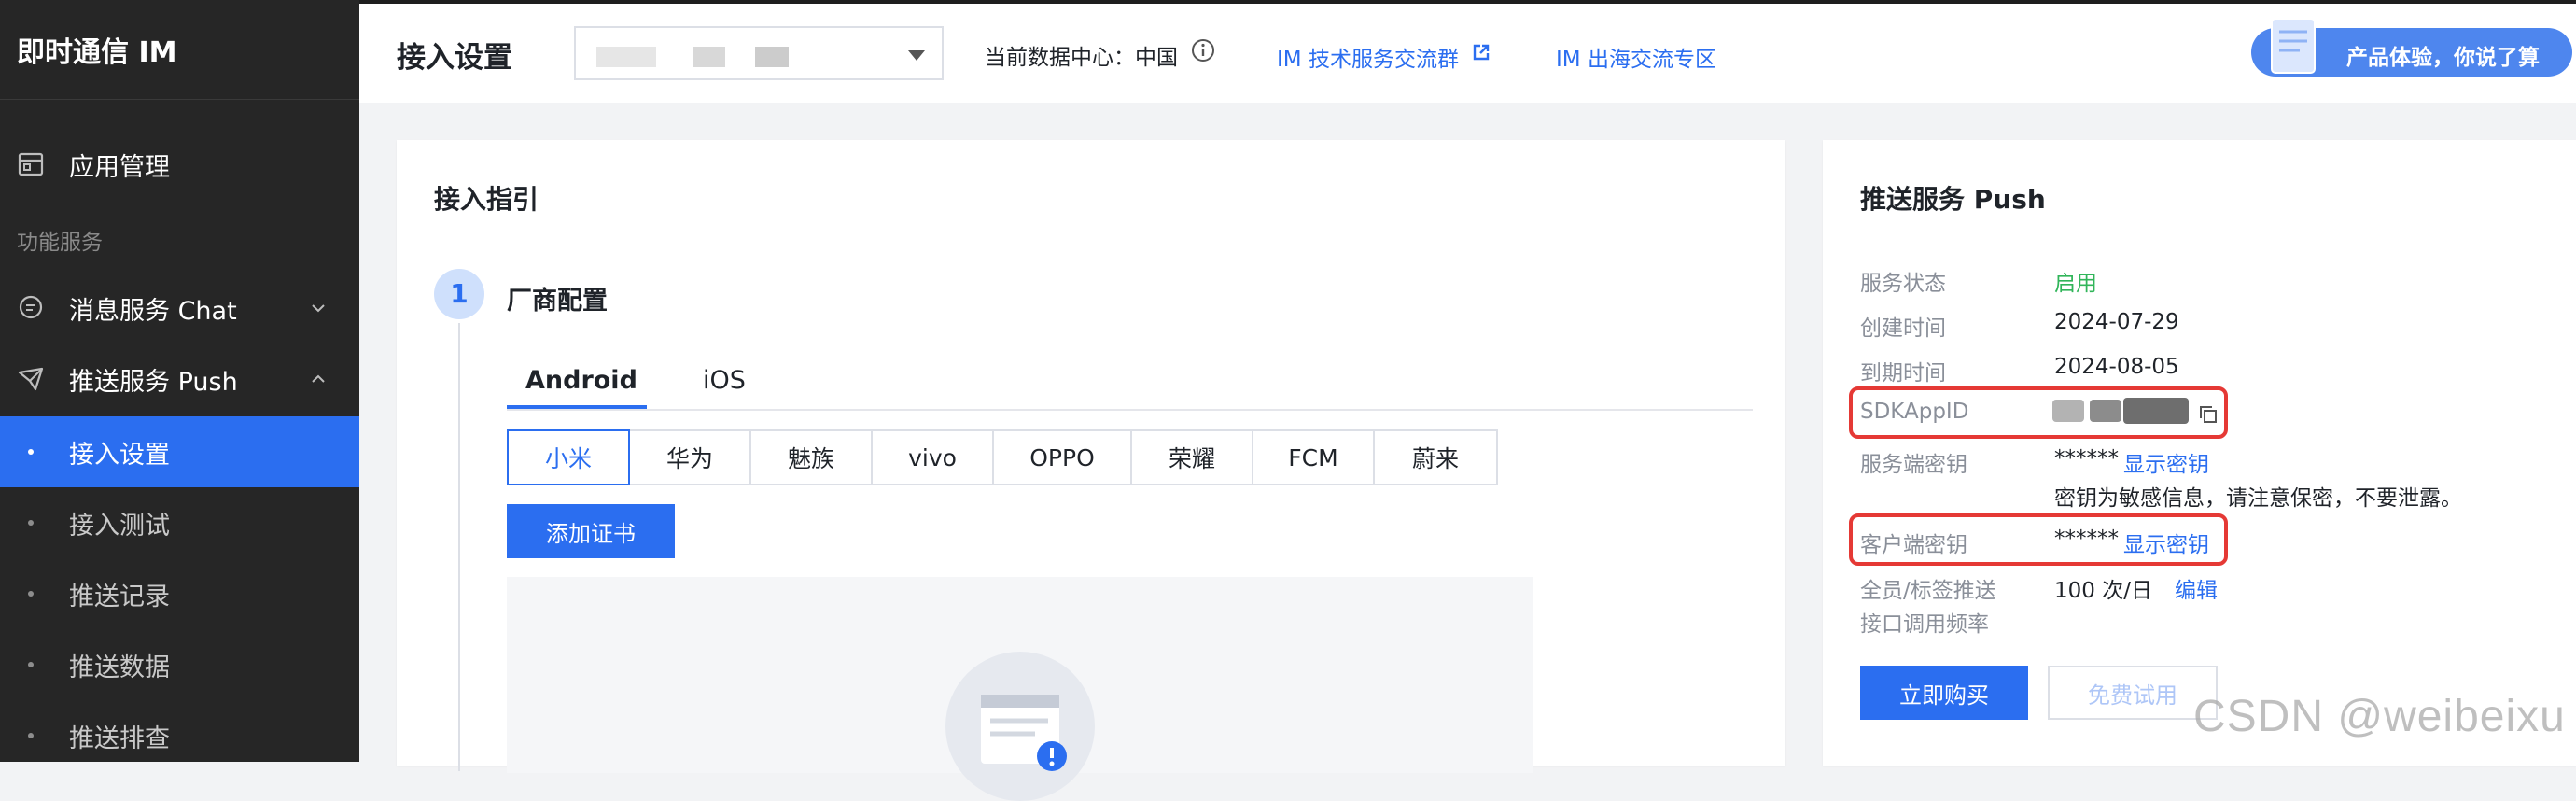 The image size is (2576, 801). Describe the element at coordinates (916, 55) in the screenshot. I see `caret-down-icon` at that location.